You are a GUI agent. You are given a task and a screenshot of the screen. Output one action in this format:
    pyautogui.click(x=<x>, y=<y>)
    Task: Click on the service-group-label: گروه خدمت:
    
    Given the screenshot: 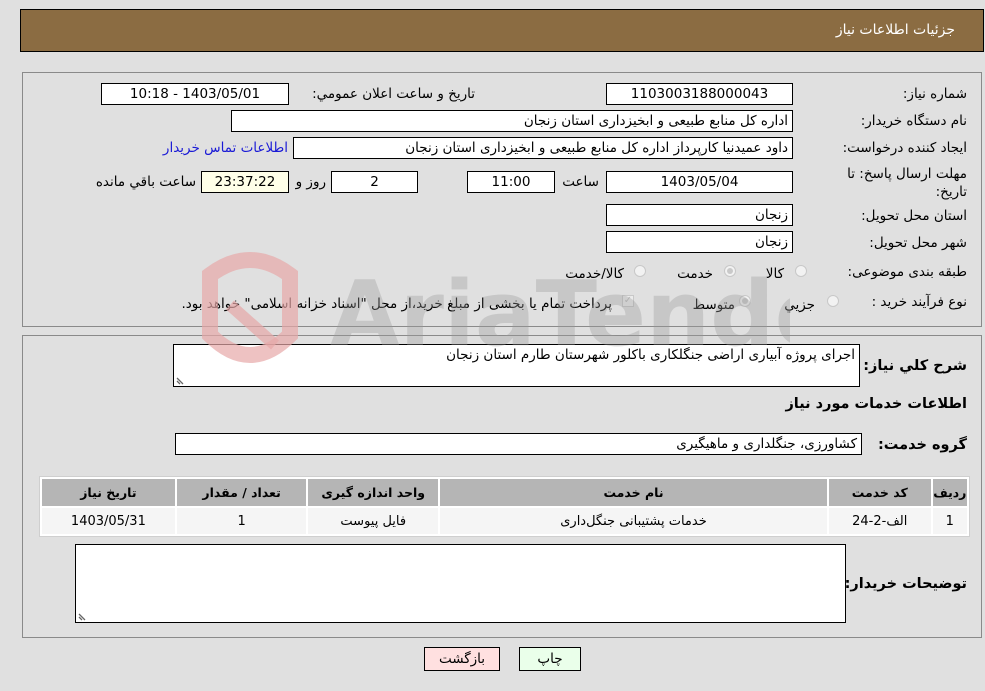 What is the action you would take?
    pyautogui.click(x=922, y=445)
    